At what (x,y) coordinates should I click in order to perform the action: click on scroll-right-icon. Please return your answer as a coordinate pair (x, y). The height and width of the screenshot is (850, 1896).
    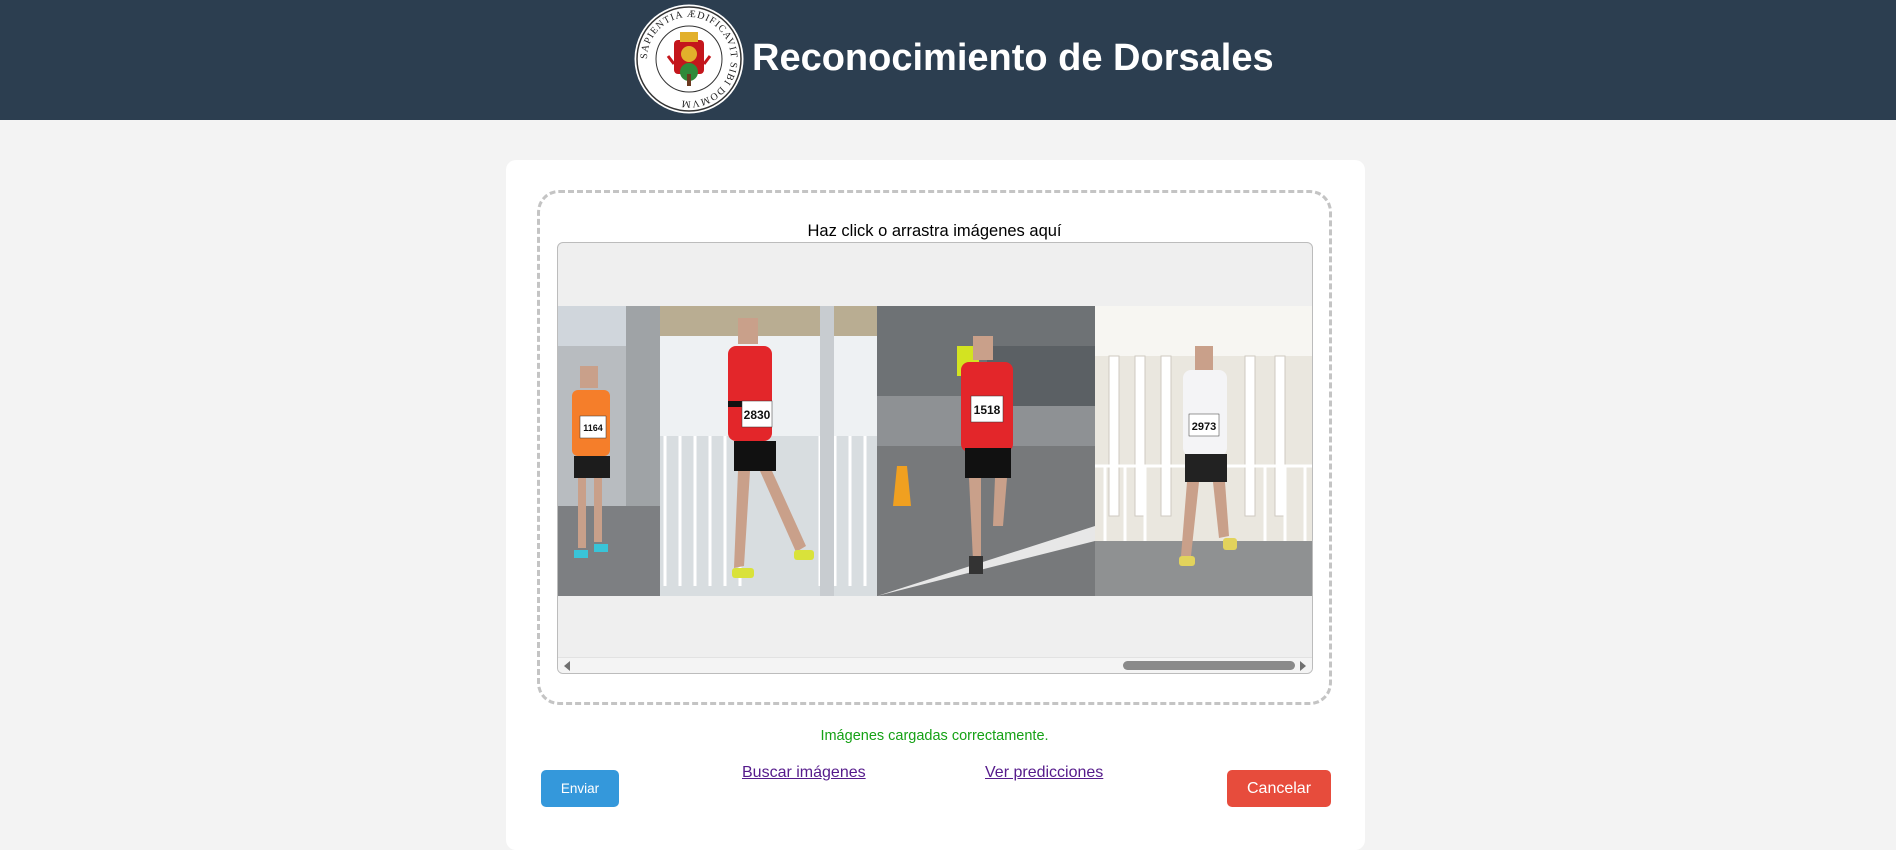
    Looking at the image, I should click on (1303, 666).